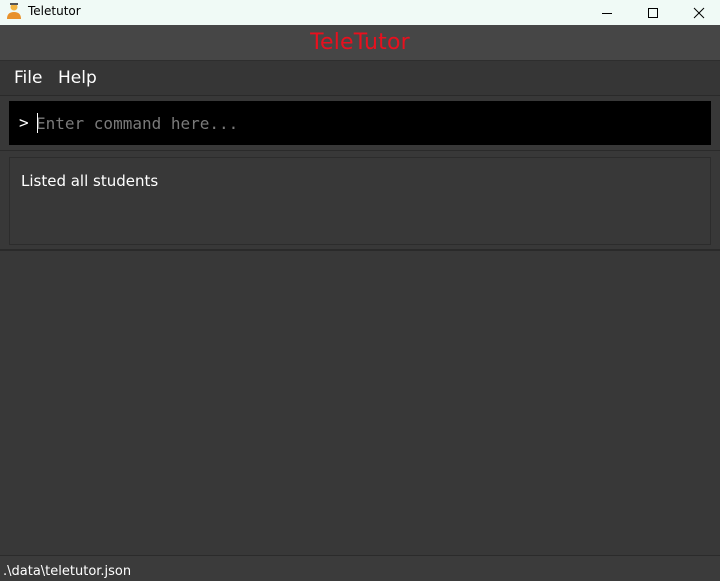  I want to click on command-prompt-icon: >, so click(24, 122).